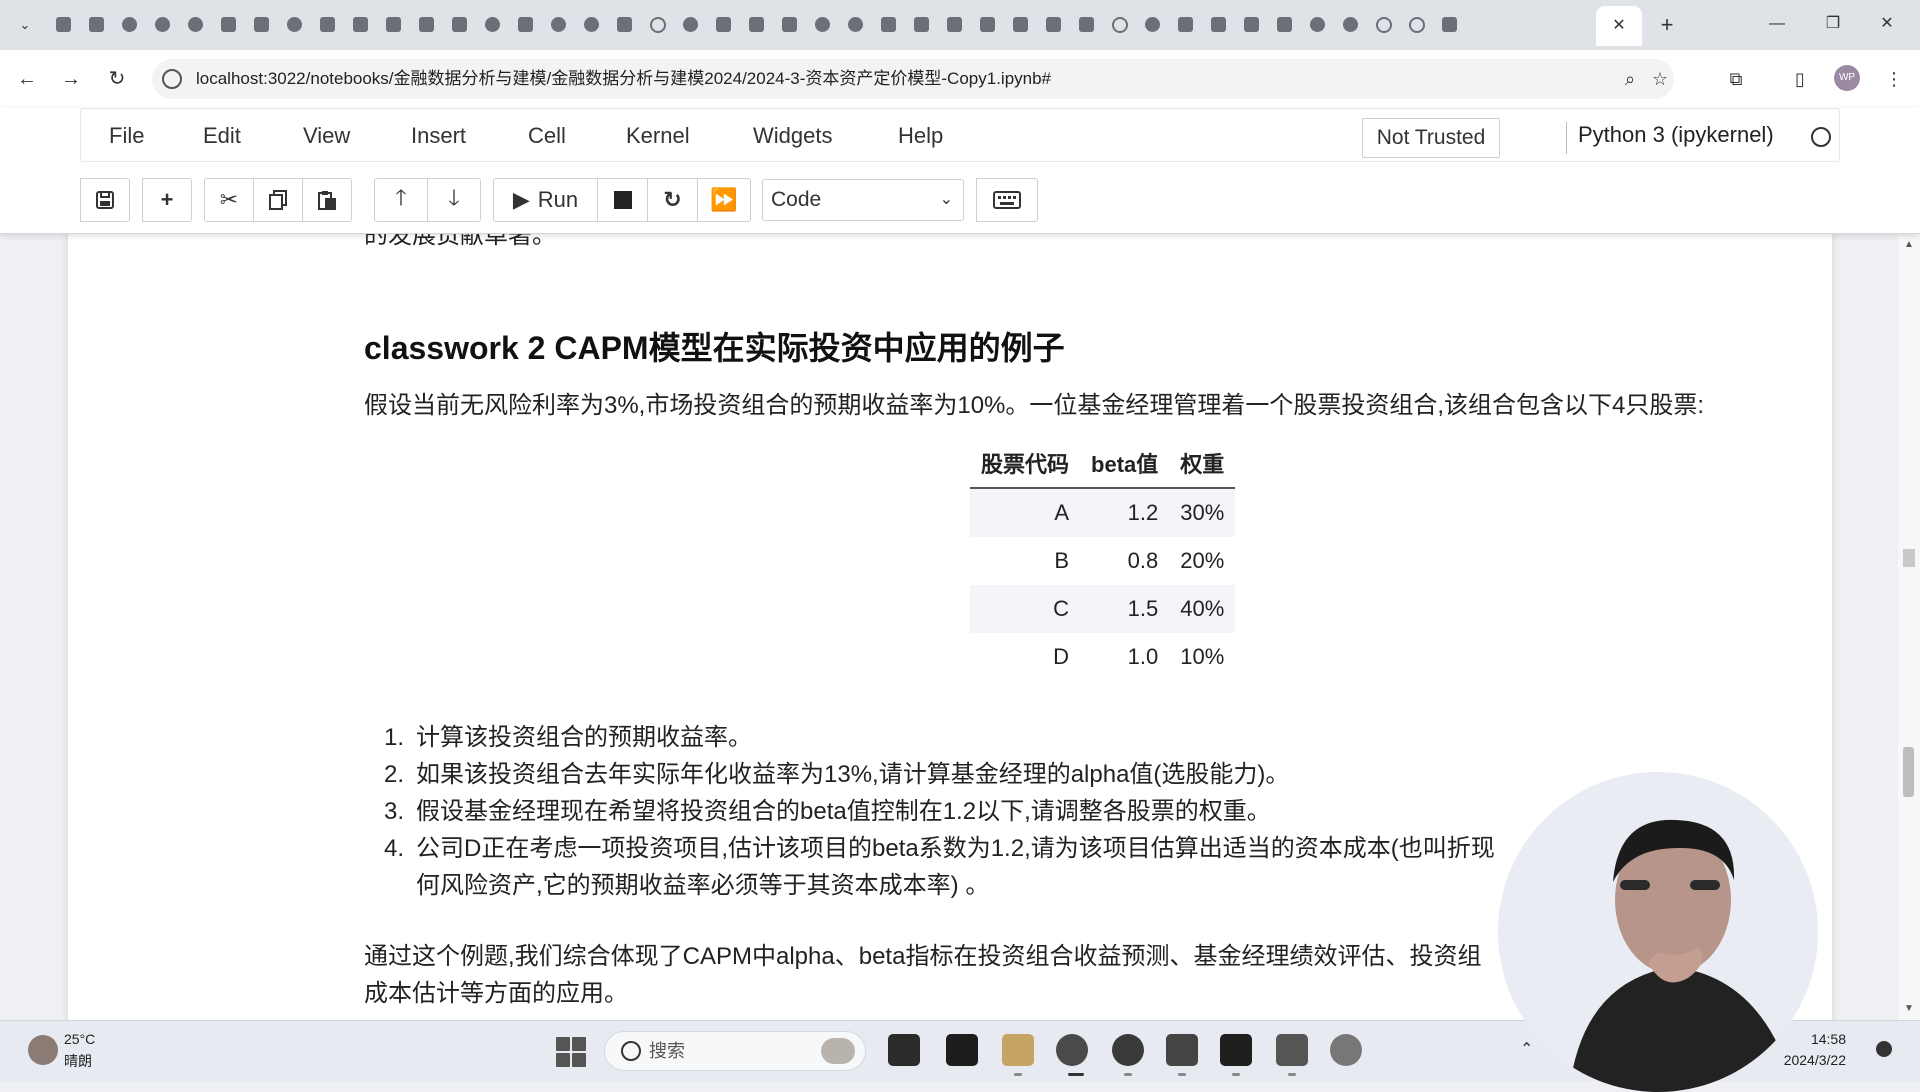  What do you see at coordinates (222, 136) in the screenshot?
I see `menu-edit: Edit` at bounding box center [222, 136].